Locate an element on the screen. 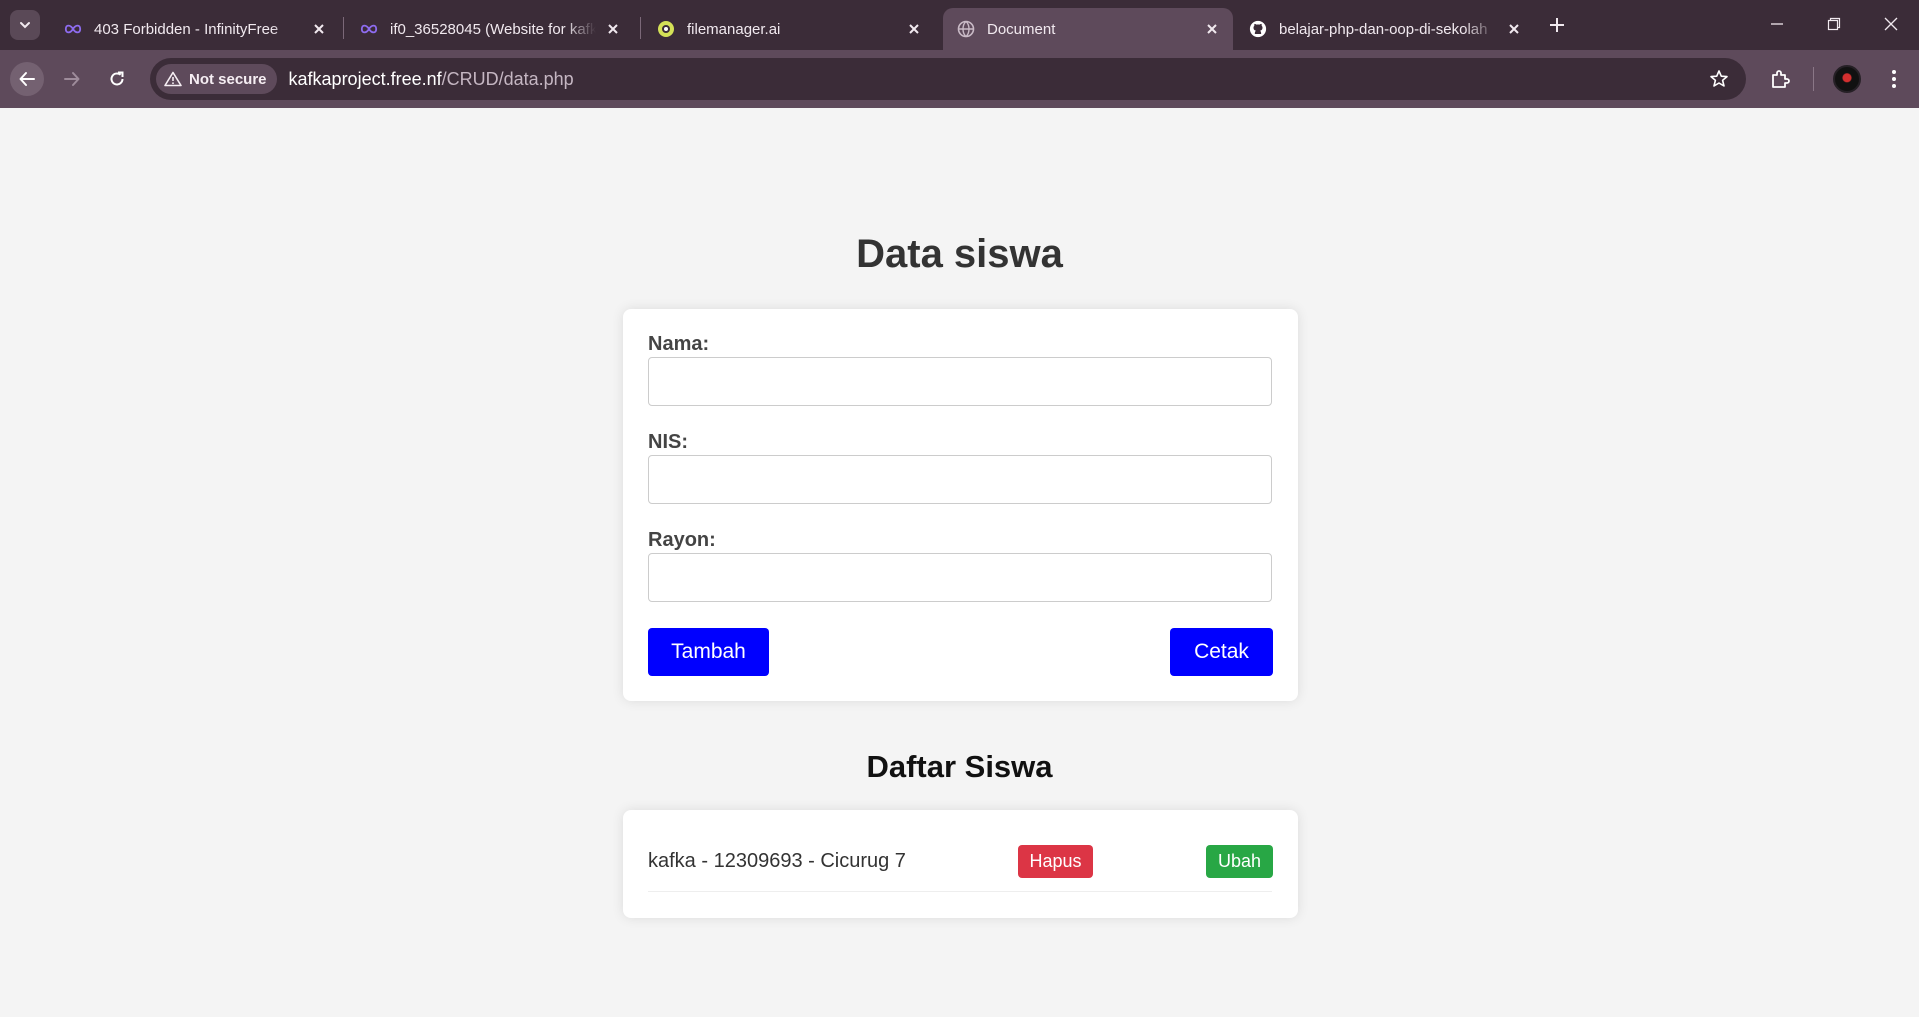 The image size is (1919, 1017). url-host: kafkaproject.free.nf is located at coordinates (365, 78).